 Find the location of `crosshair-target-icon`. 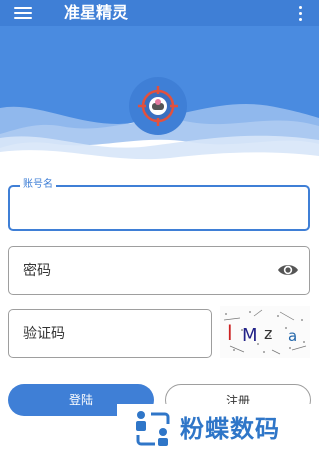

crosshair-target-icon is located at coordinates (158, 106).